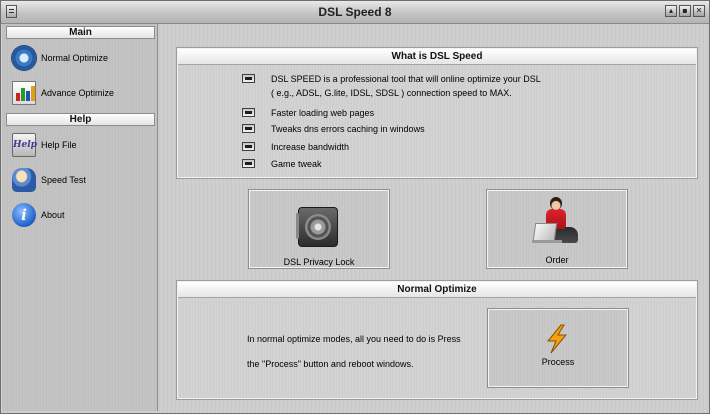  Describe the element at coordinates (671, 11) in the screenshot. I see `minimize-button: ▴` at that location.